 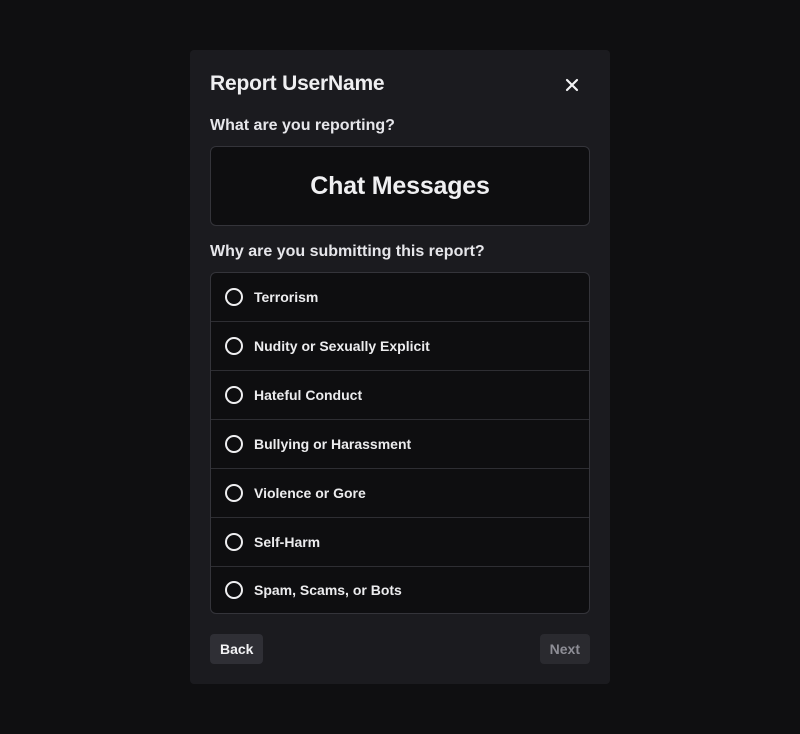 I want to click on reason-option-label: Nudity or Sexually Explicit, so click(x=342, y=346).